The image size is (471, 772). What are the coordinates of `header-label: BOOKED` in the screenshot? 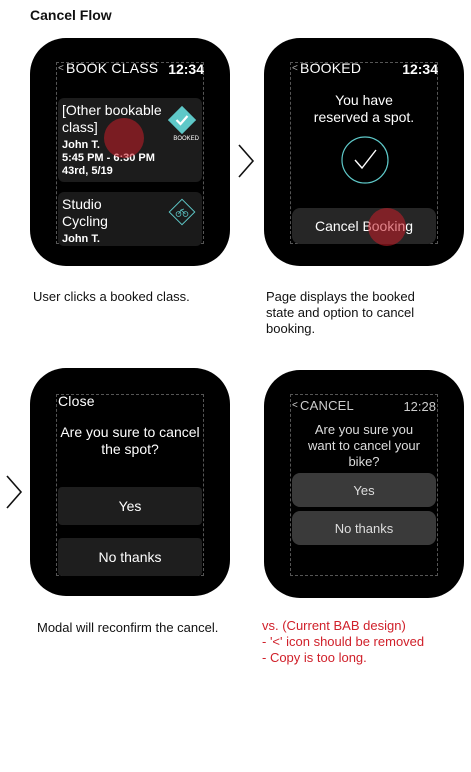 It's located at (331, 68).